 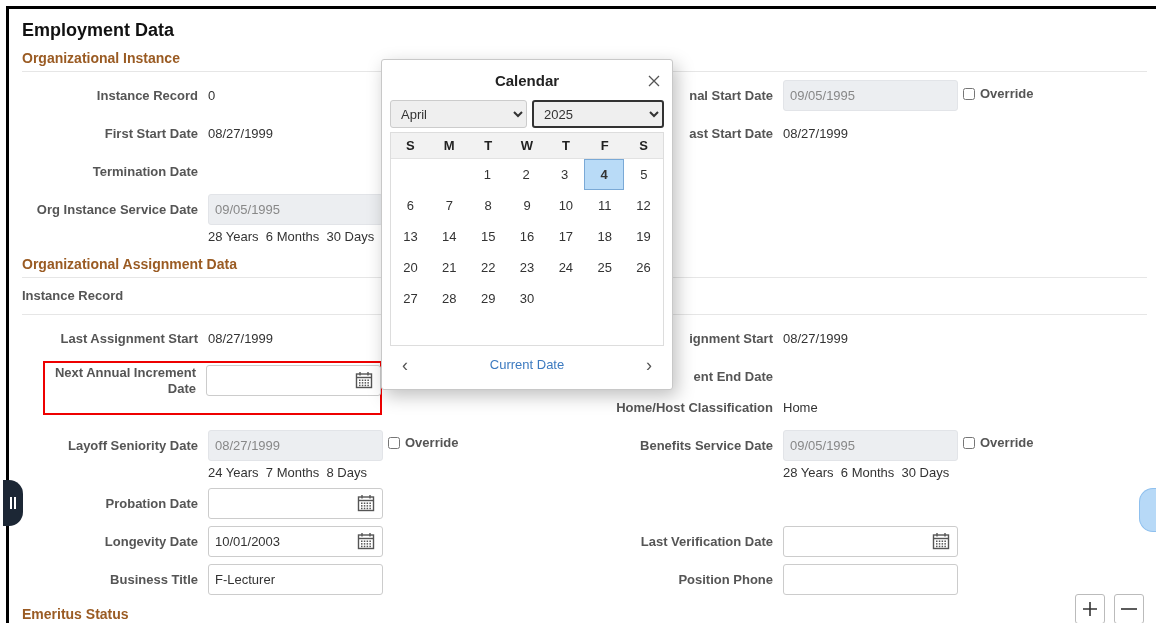 I want to click on field-label: Benefits Service Date, so click(x=706, y=445).